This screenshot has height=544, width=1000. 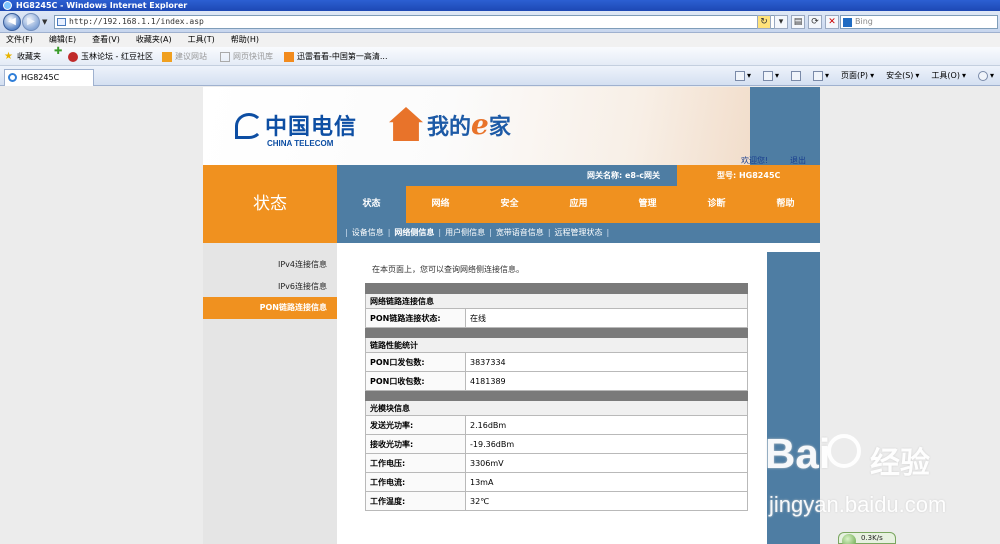 What do you see at coordinates (902, 76) in the screenshot?
I see `safety-menu-button: 安全(S) ▾` at bounding box center [902, 76].